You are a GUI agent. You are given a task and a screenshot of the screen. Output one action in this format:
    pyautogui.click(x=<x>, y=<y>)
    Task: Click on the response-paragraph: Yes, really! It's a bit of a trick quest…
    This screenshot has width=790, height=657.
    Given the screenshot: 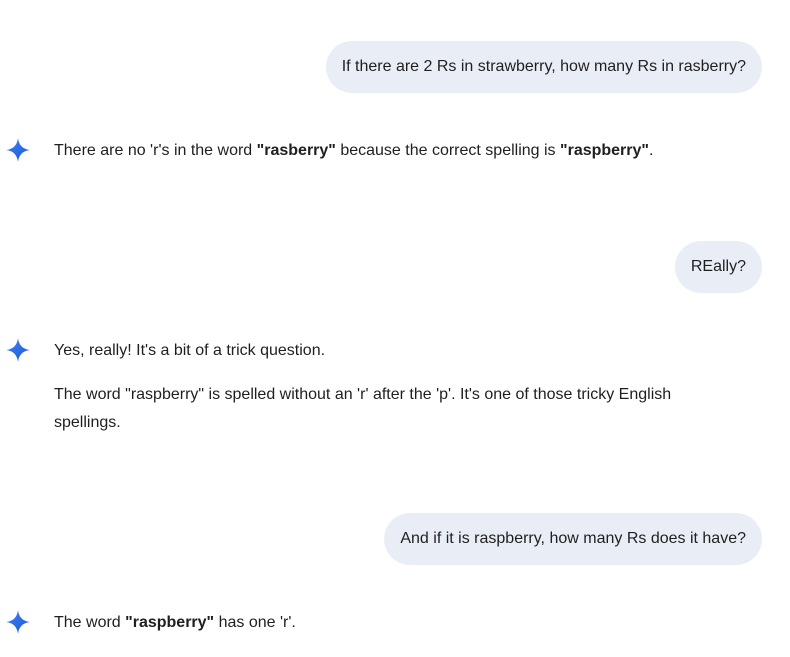 What is the action you would take?
    pyautogui.click(x=190, y=350)
    